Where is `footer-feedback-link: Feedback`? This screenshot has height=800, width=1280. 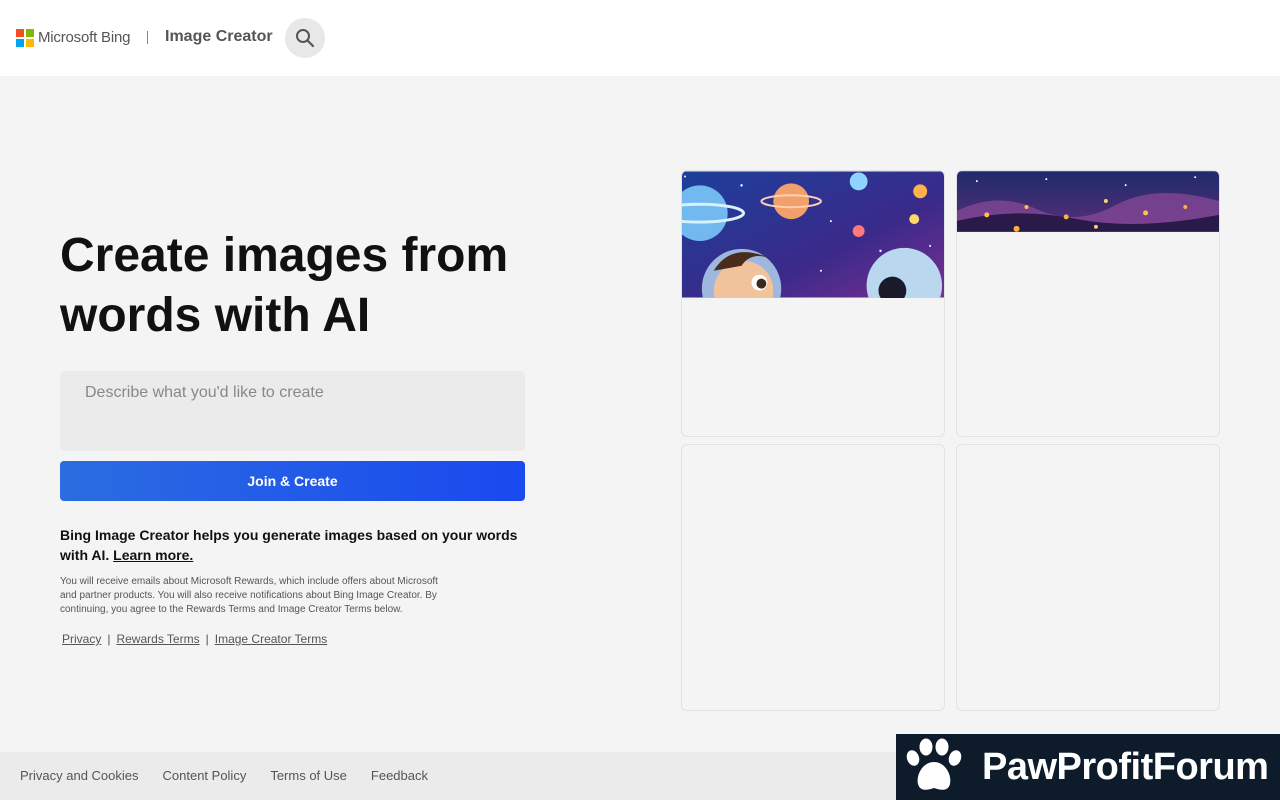
footer-feedback-link: Feedback is located at coordinates (399, 775).